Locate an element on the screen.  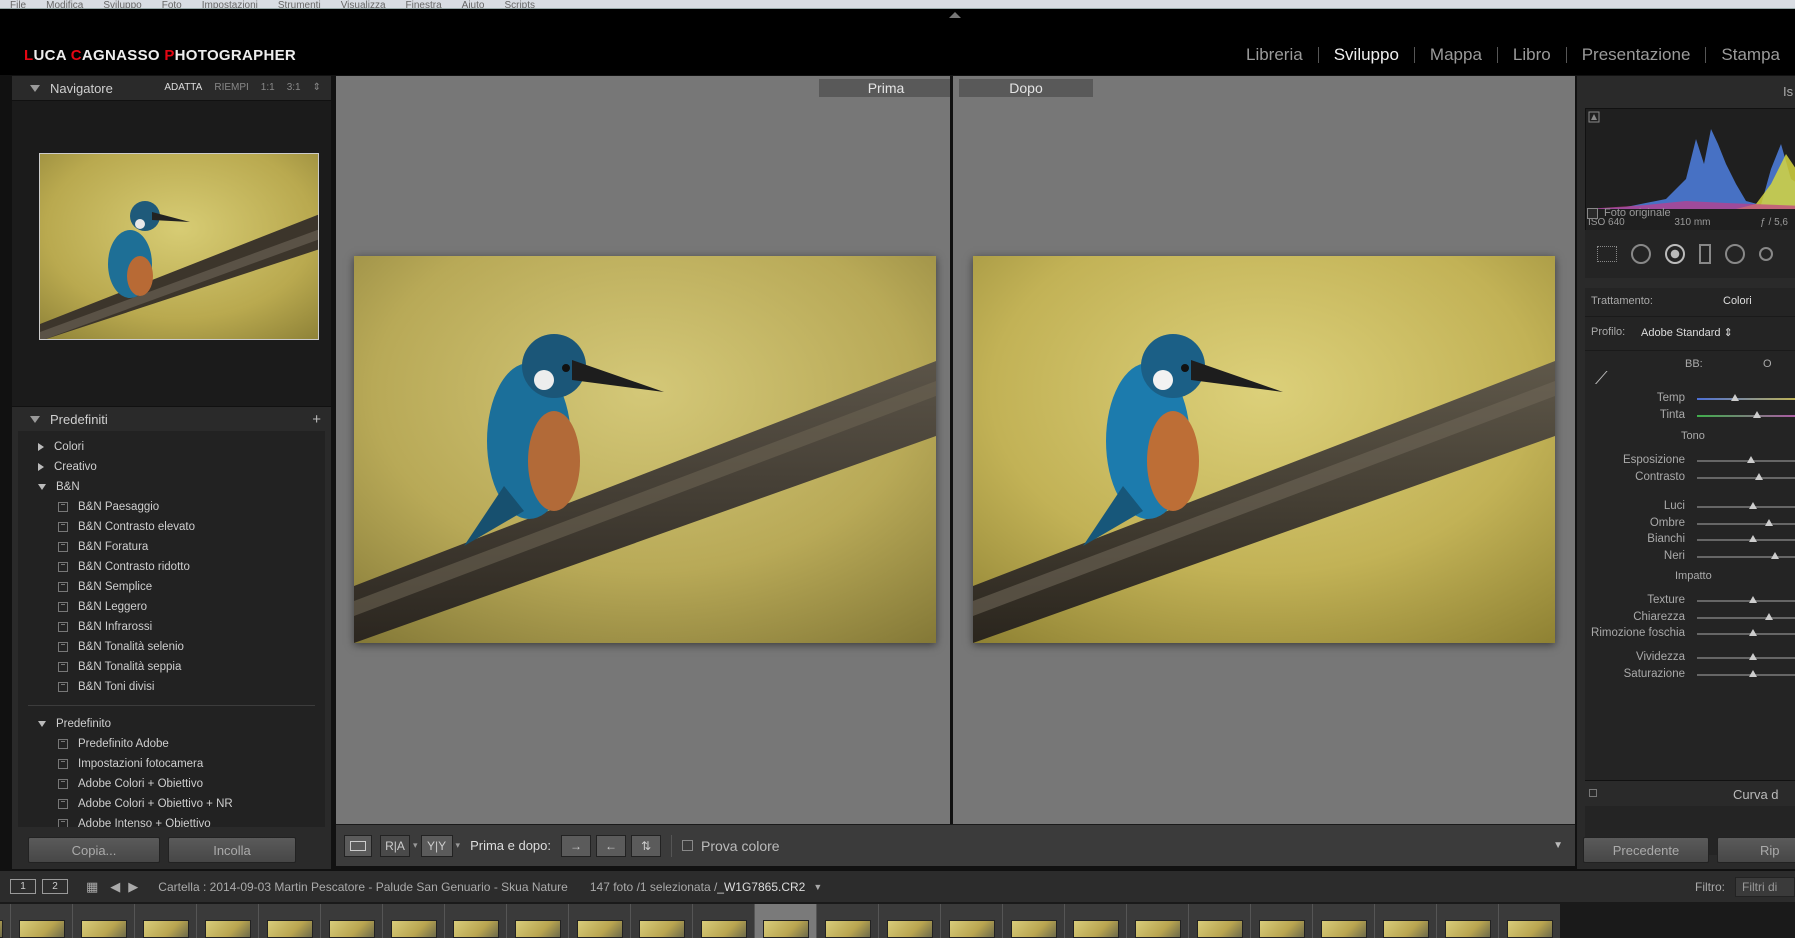
expanded-triangle-icon is located at coordinates (42, 724).